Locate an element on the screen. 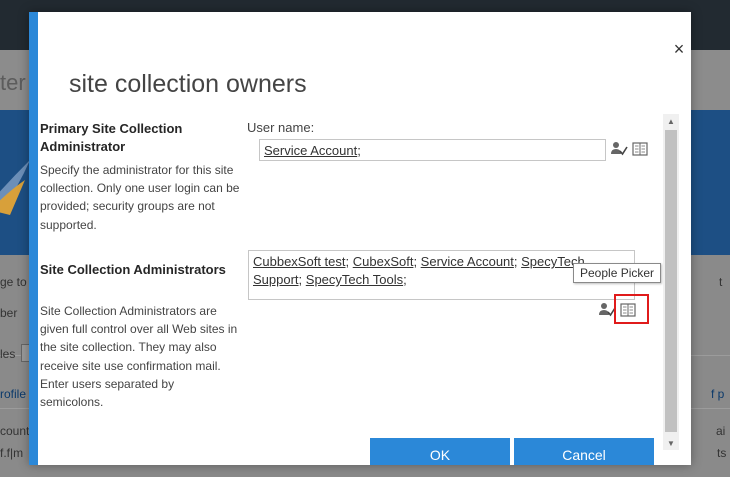 Image resolution: width=730 pixels, height=477 pixels. people-picker-tooltip: People Picker is located at coordinates (617, 273).